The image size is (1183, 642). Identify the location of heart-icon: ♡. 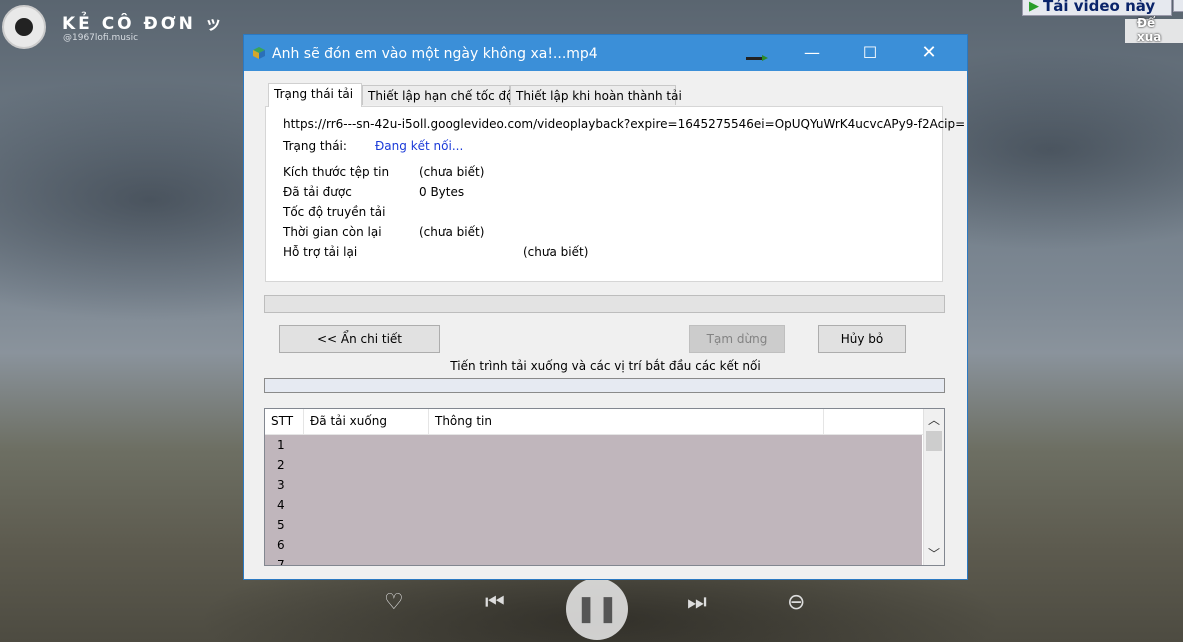
(394, 602).